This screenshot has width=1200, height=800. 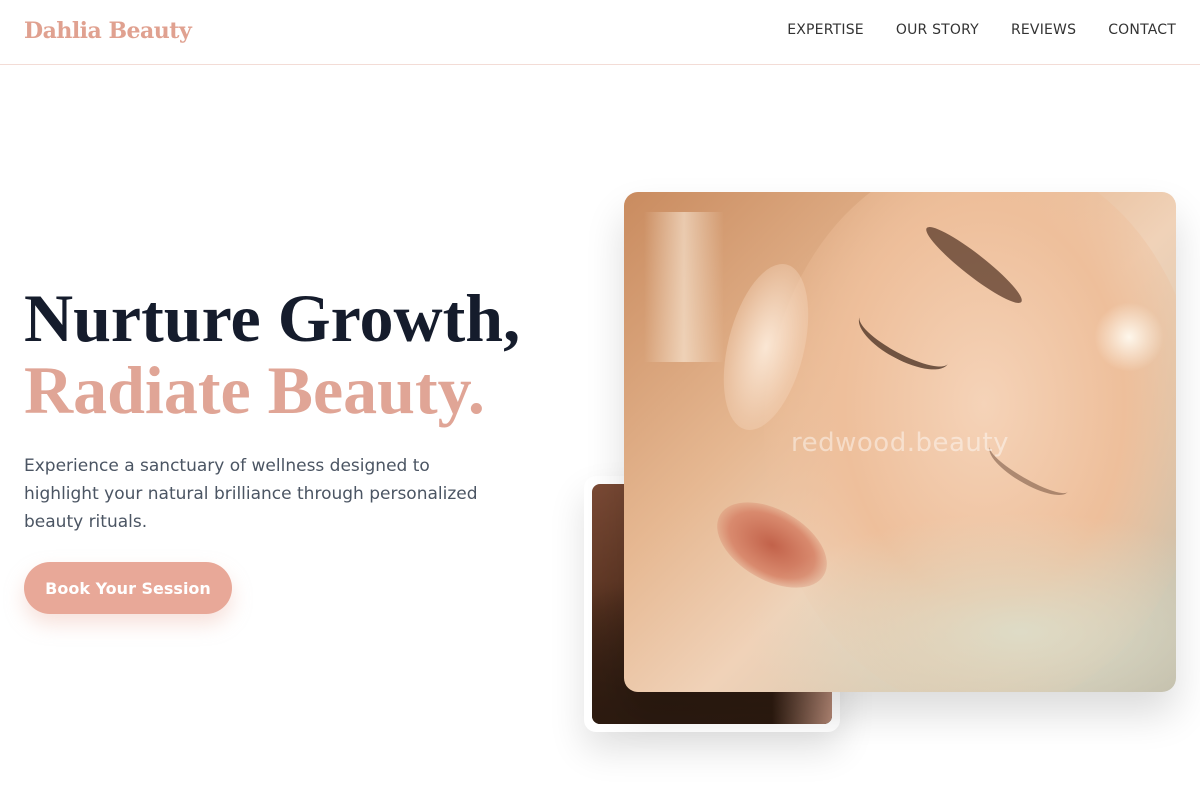 I want to click on photo-watermark: redwood.beauty, so click(x=900, y=443).